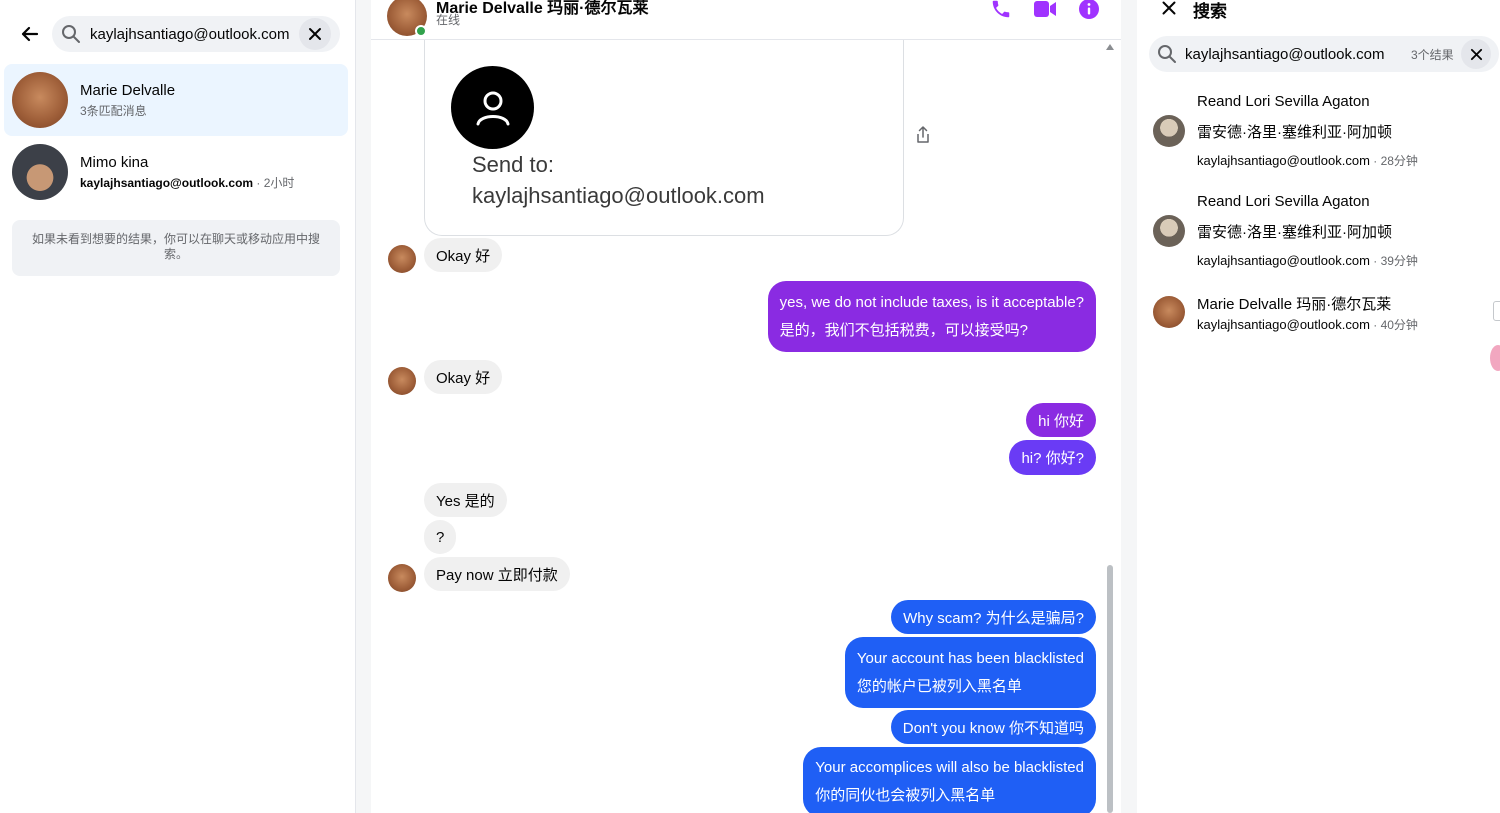 This screenshot has width=1500, height=813. I want to click on result-snippet: kaylajhsantiago@outlook.com · 39分钟, so click(1307, 260).